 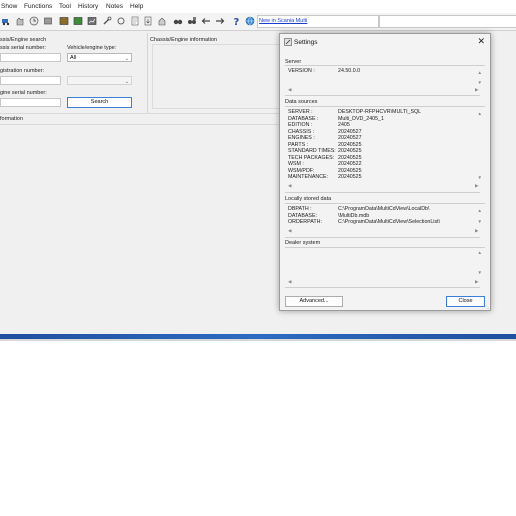 What do you see at coordinates (361, 118) in the screenshot?
I see `data-source-value: Multi_DVD_2405_1` at bounding box center [361, 118].